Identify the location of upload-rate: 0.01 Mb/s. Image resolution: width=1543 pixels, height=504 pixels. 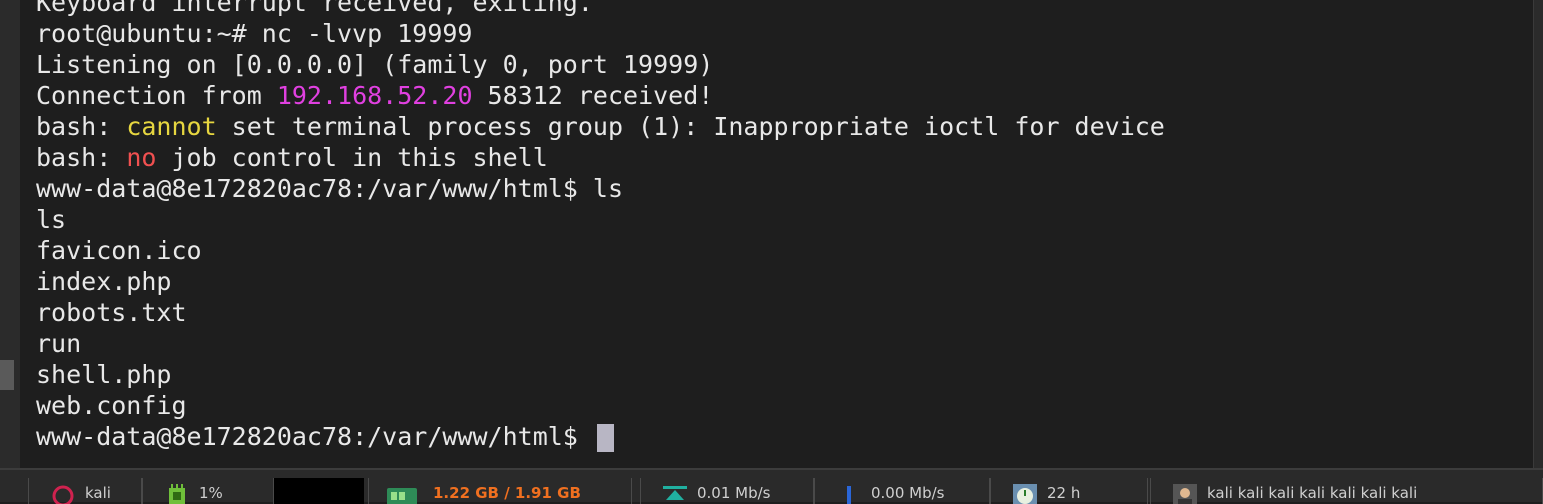
(734, 493).